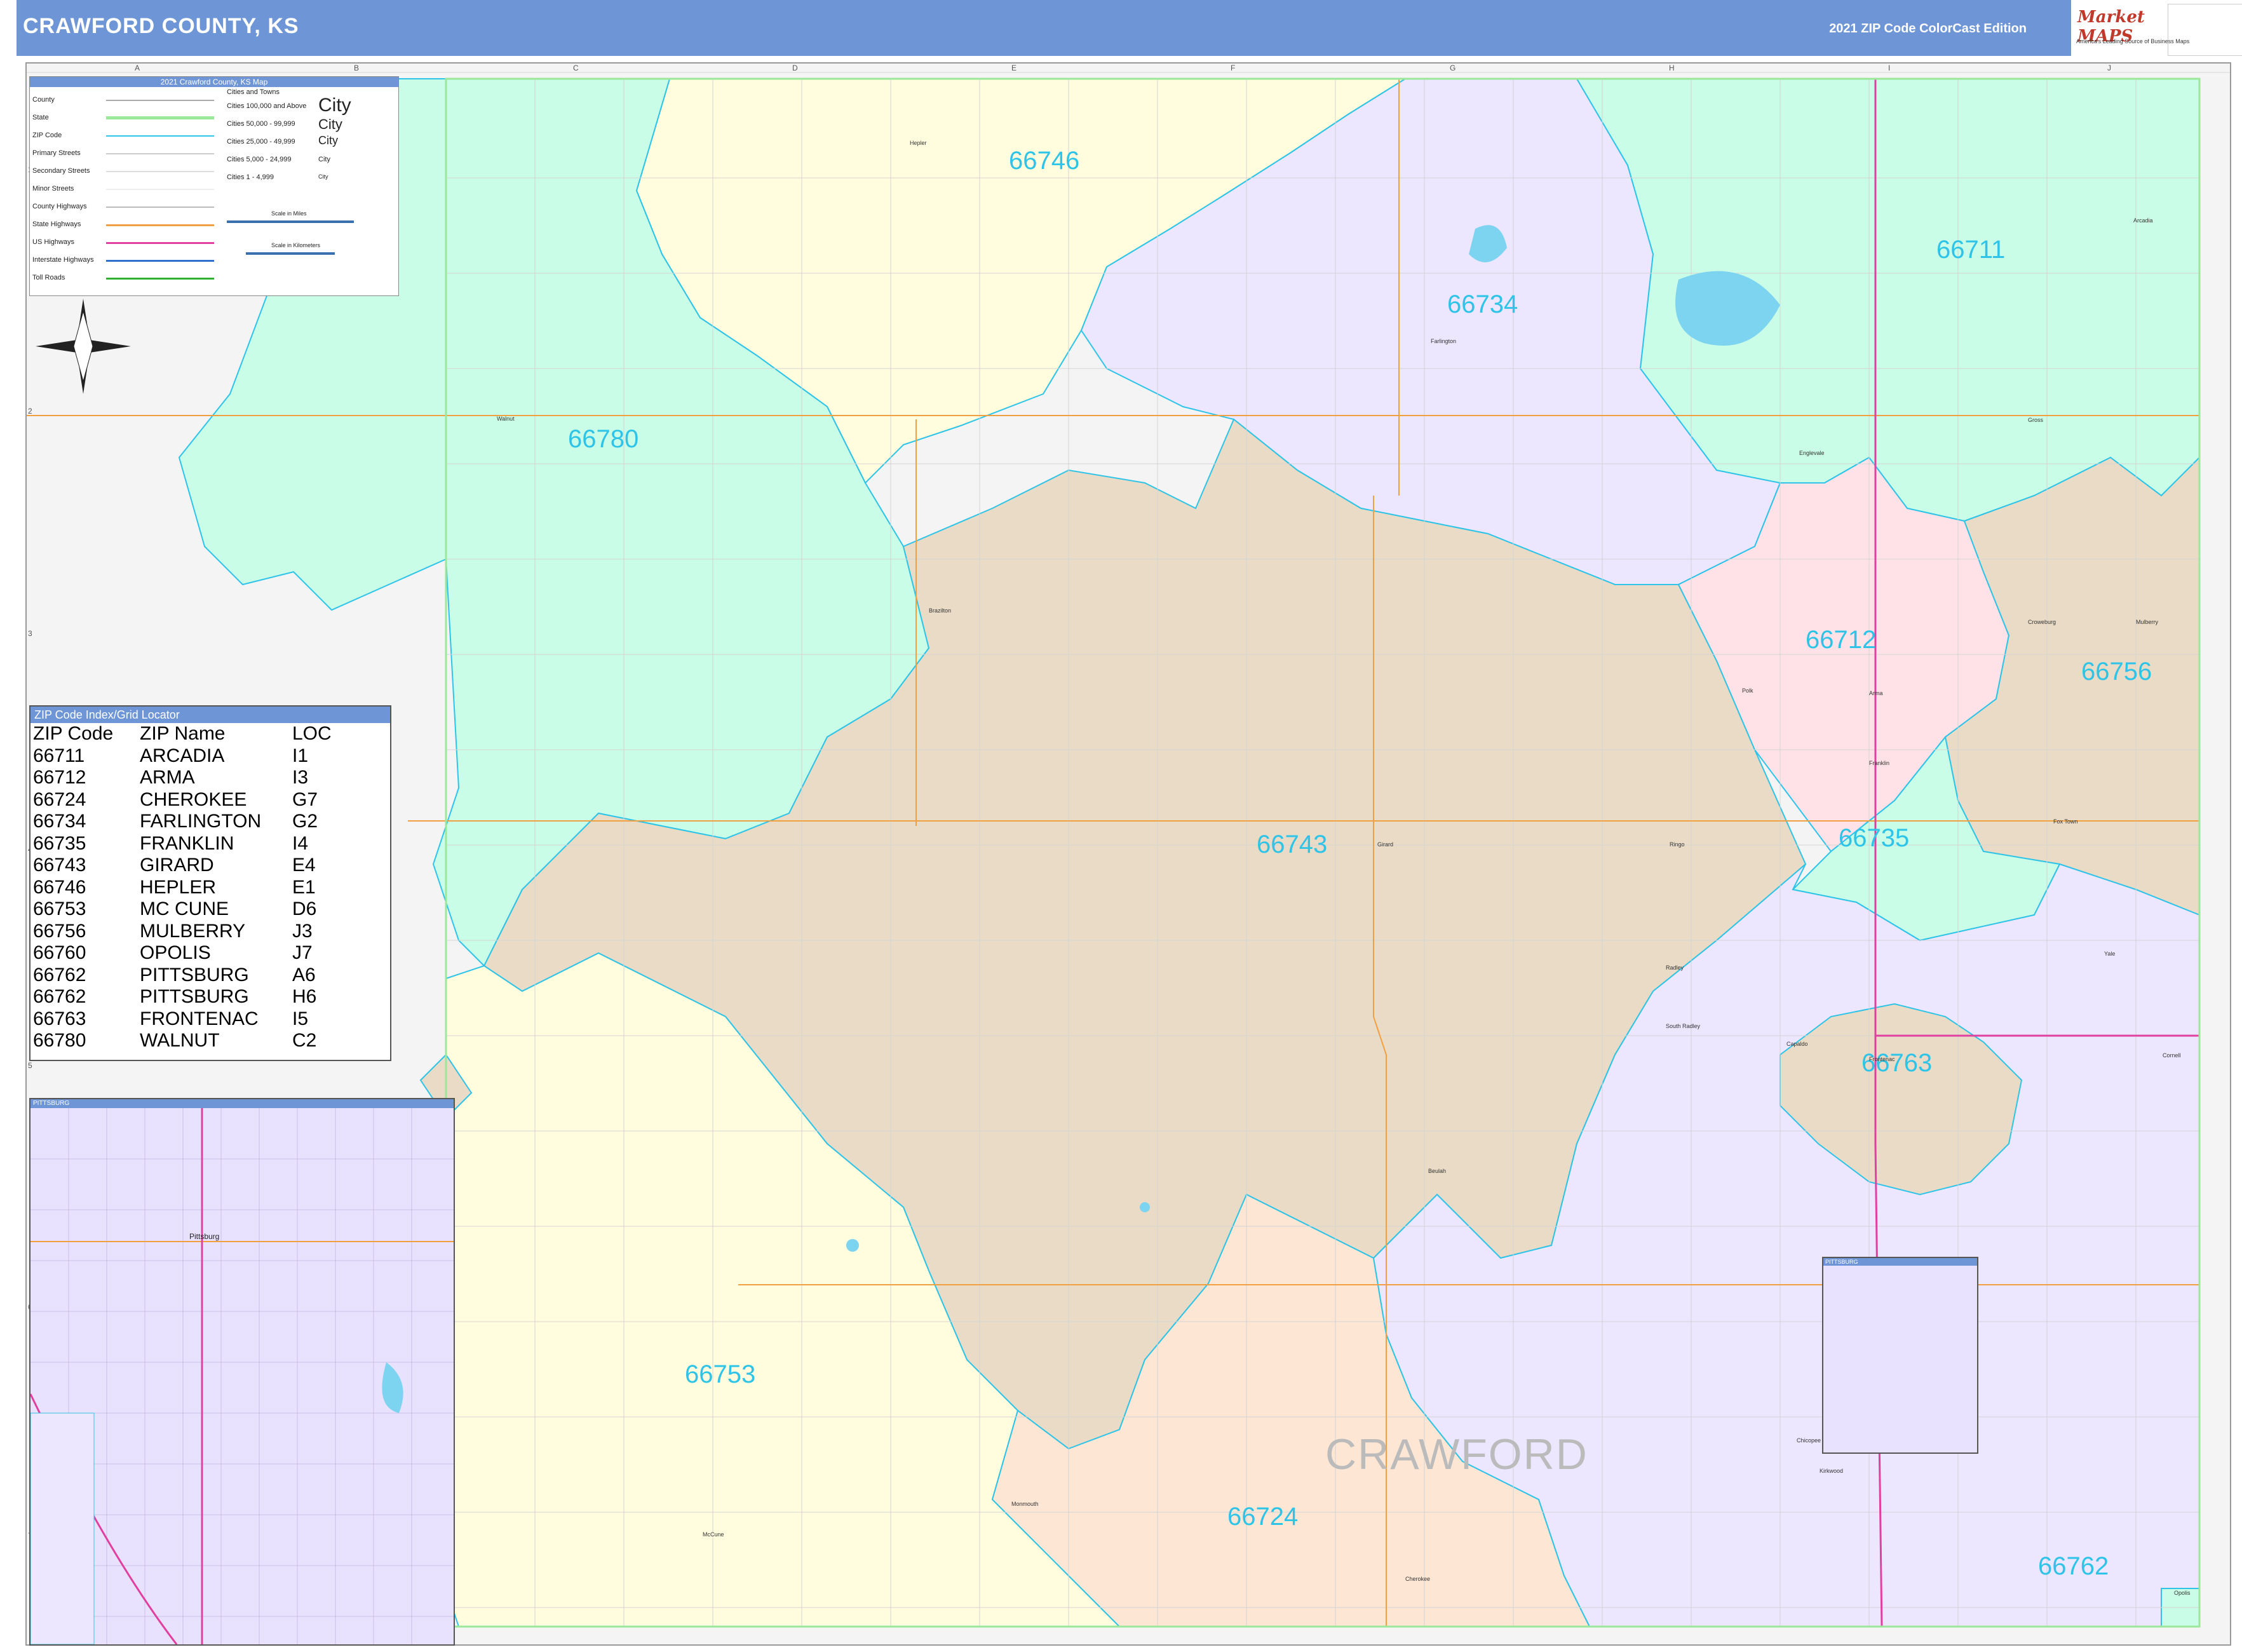 Image resolution: width=2242 pixels, height=1652 pixels. I want to click on inset-town-label: Pittsburg, so click(204, 1236).